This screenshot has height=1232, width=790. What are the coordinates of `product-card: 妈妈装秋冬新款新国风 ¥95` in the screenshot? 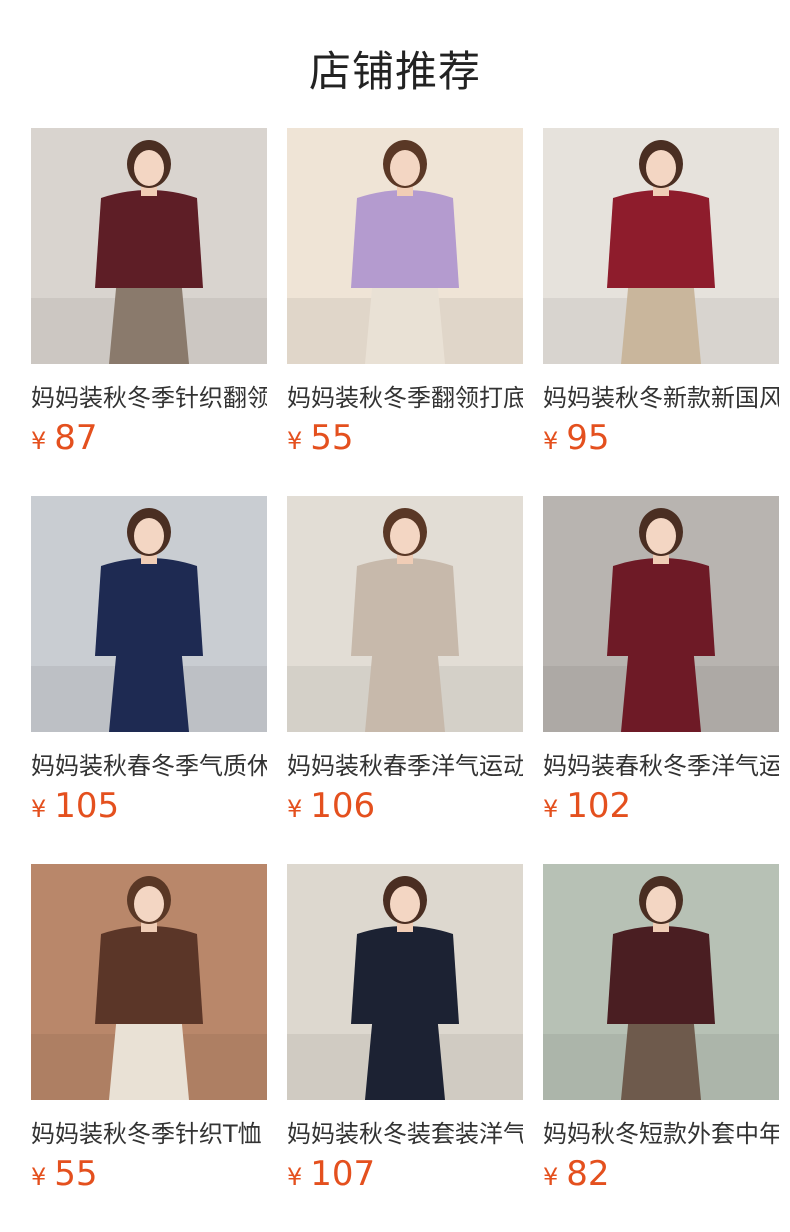 It's located at (661, 312).